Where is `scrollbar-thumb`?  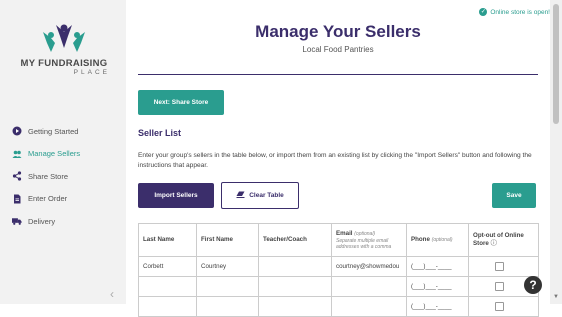 scrollbar-thumb is located at coordinates (556, 64).